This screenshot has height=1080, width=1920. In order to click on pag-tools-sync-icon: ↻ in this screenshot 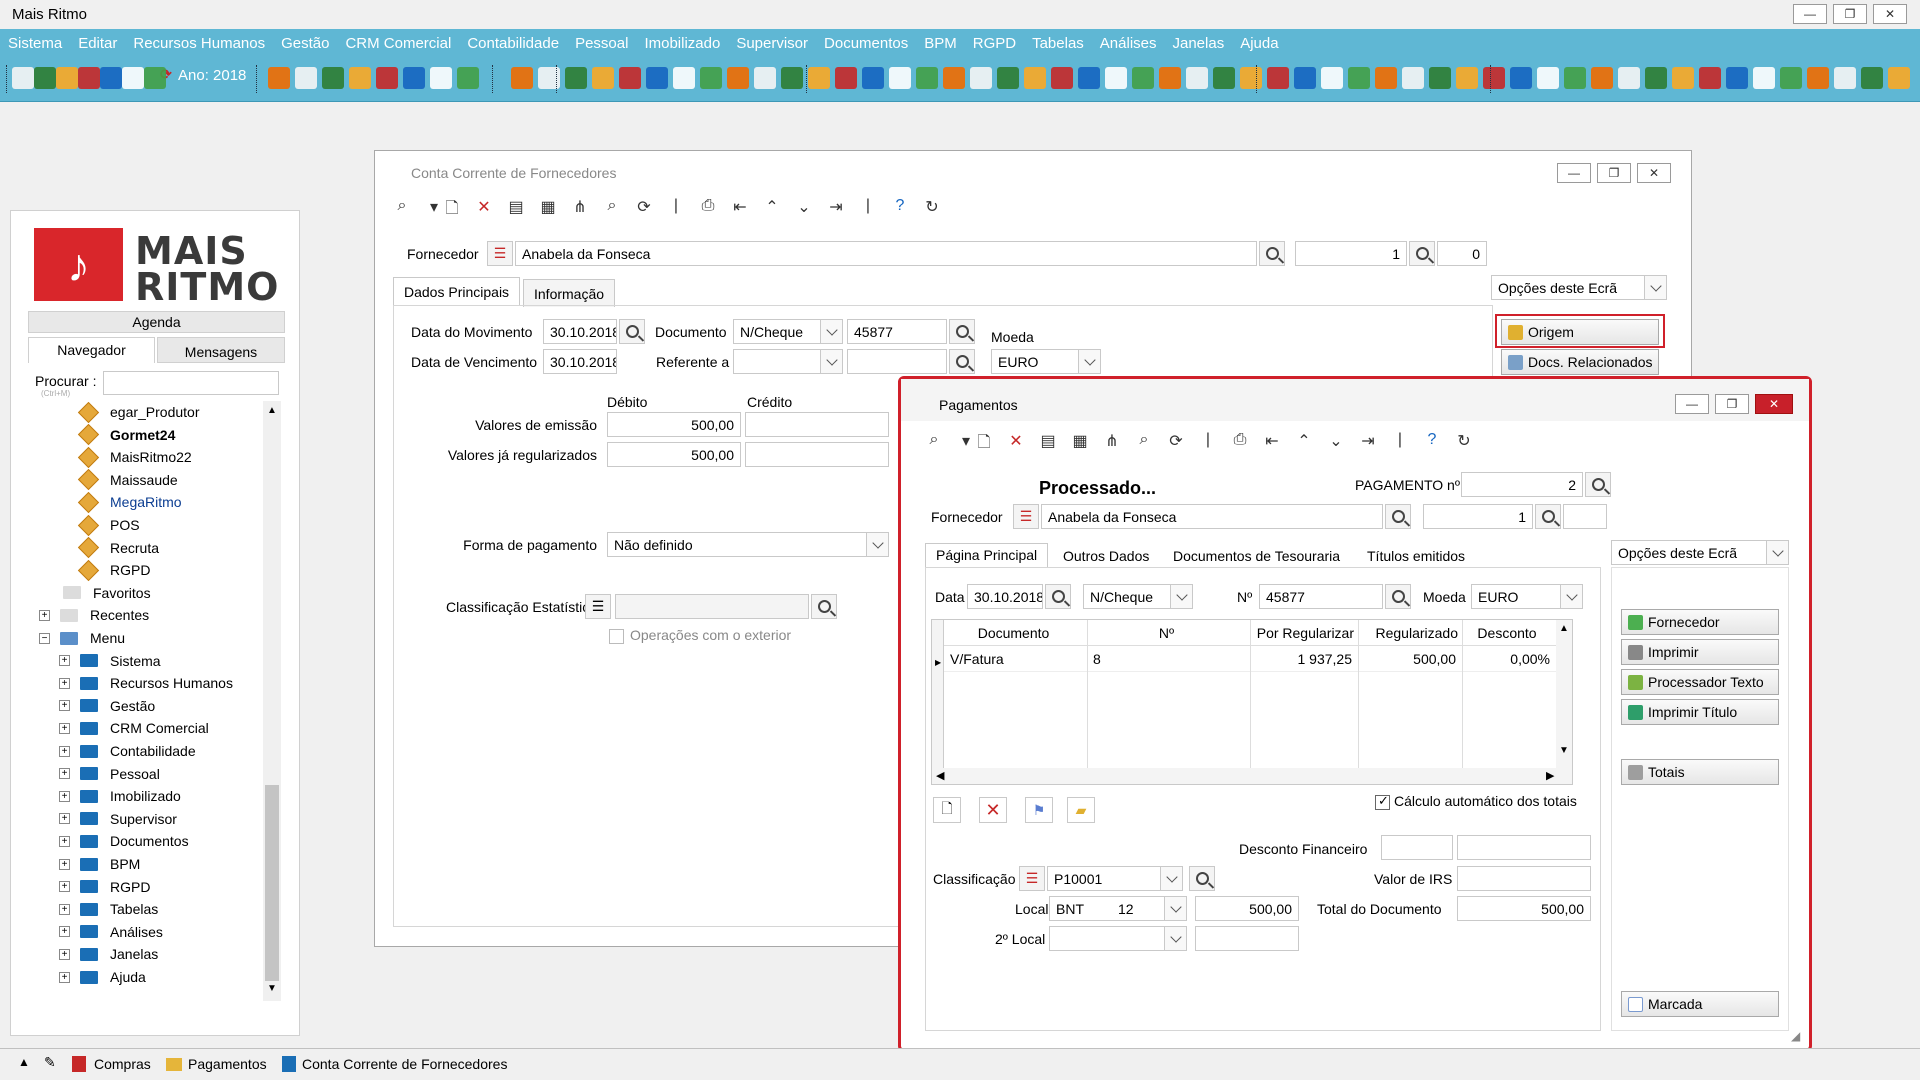, I will do `click(1464, 442)`.